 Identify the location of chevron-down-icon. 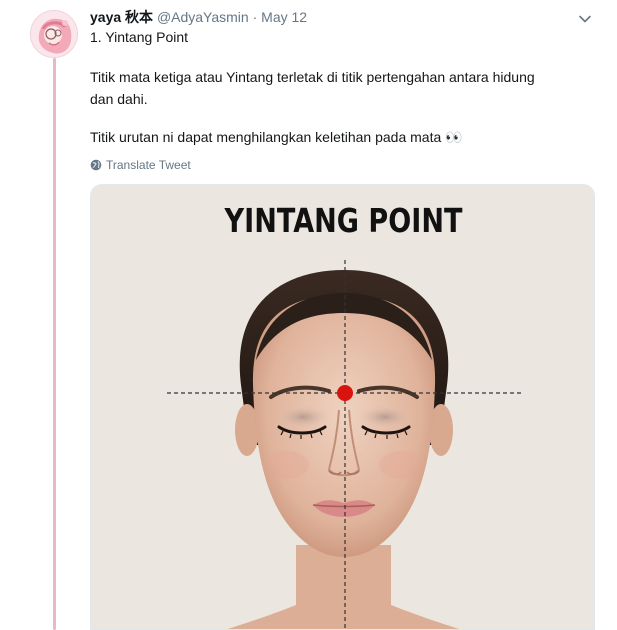
(585, 19).